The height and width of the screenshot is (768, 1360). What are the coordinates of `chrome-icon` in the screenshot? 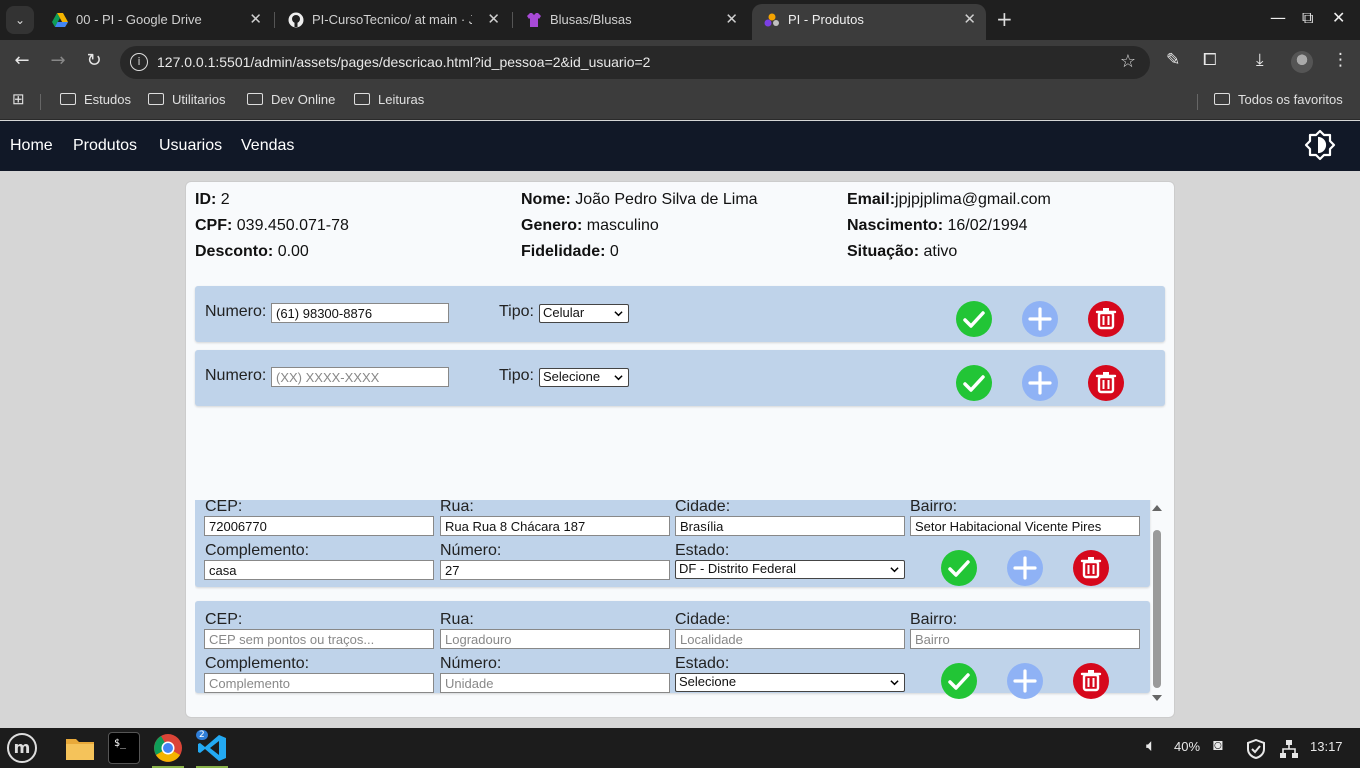 It's located at (168, 750).